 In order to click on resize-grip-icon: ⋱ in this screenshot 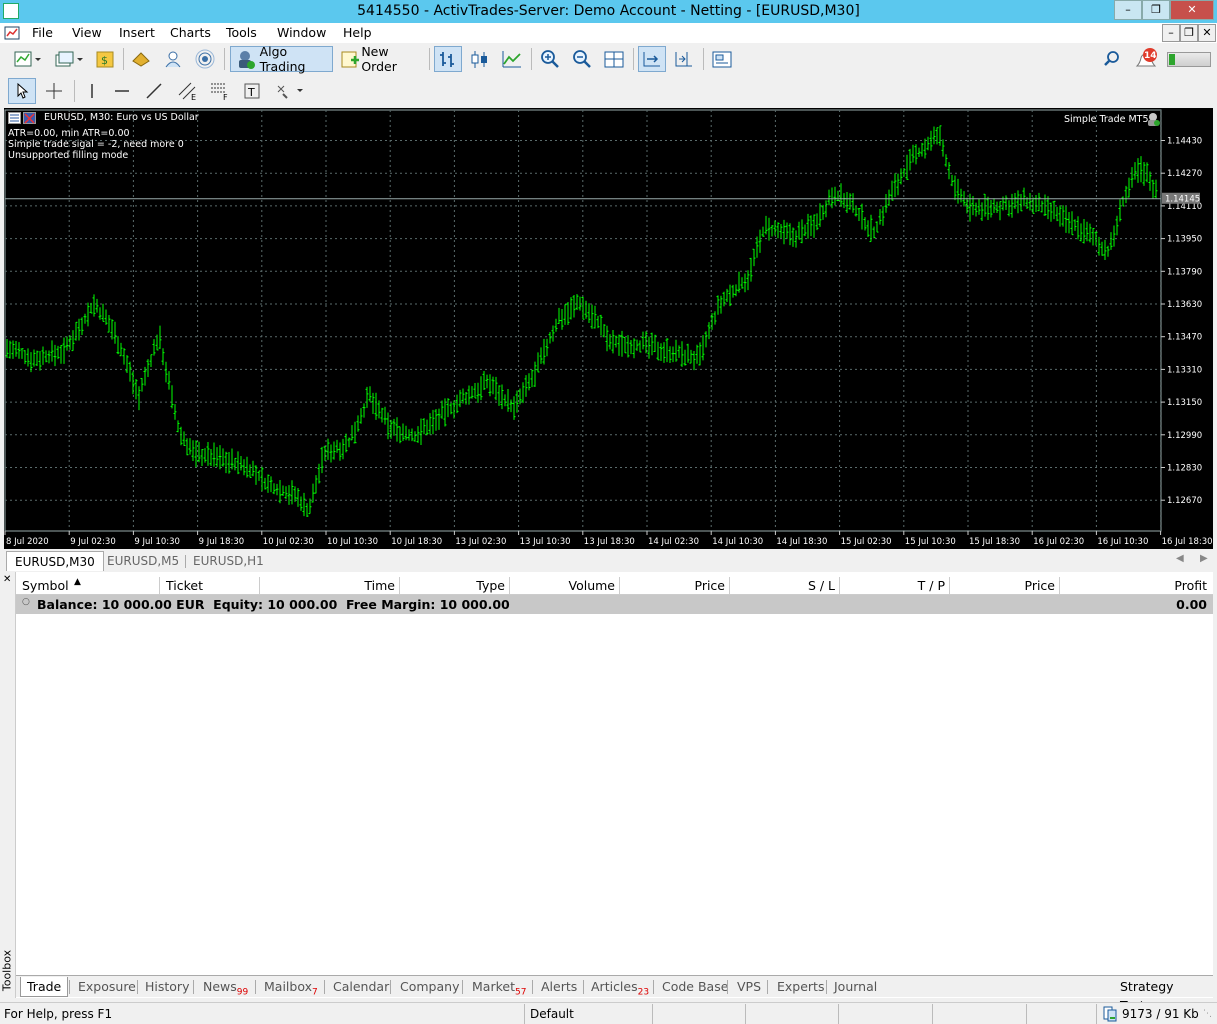, I will do `click(1207, 1014)`.